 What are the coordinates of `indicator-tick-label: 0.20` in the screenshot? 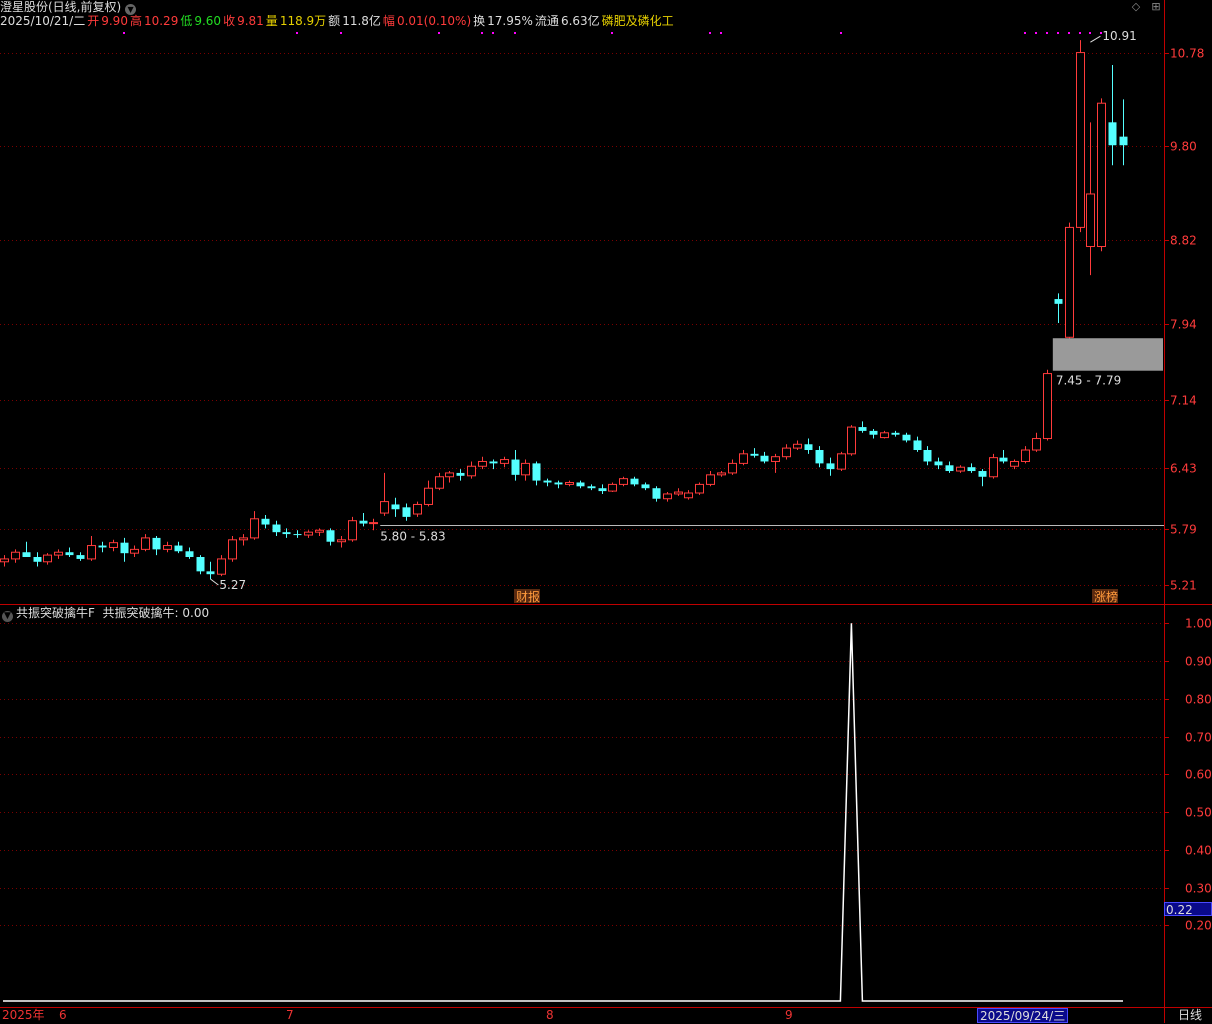 It's located at (1198, 926).